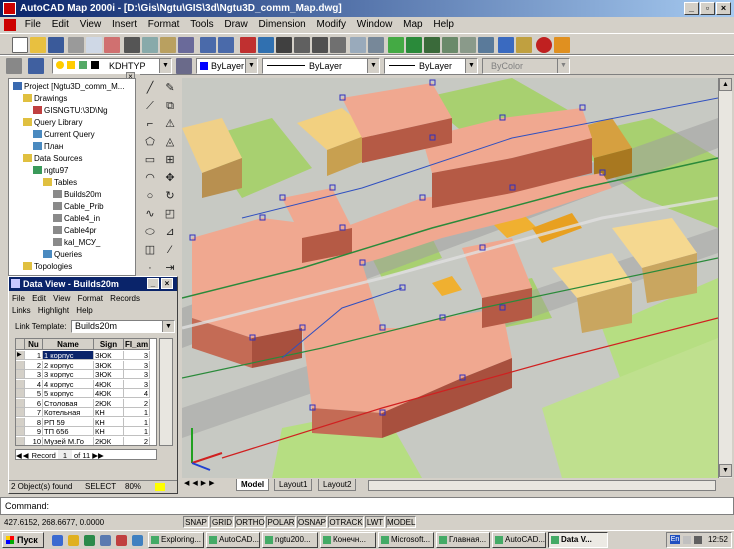 The image size is (734, 549). What do you see at coordinates (10, 25) in the screenshot?
I see `document-icon` at bounding box center [10, 25].